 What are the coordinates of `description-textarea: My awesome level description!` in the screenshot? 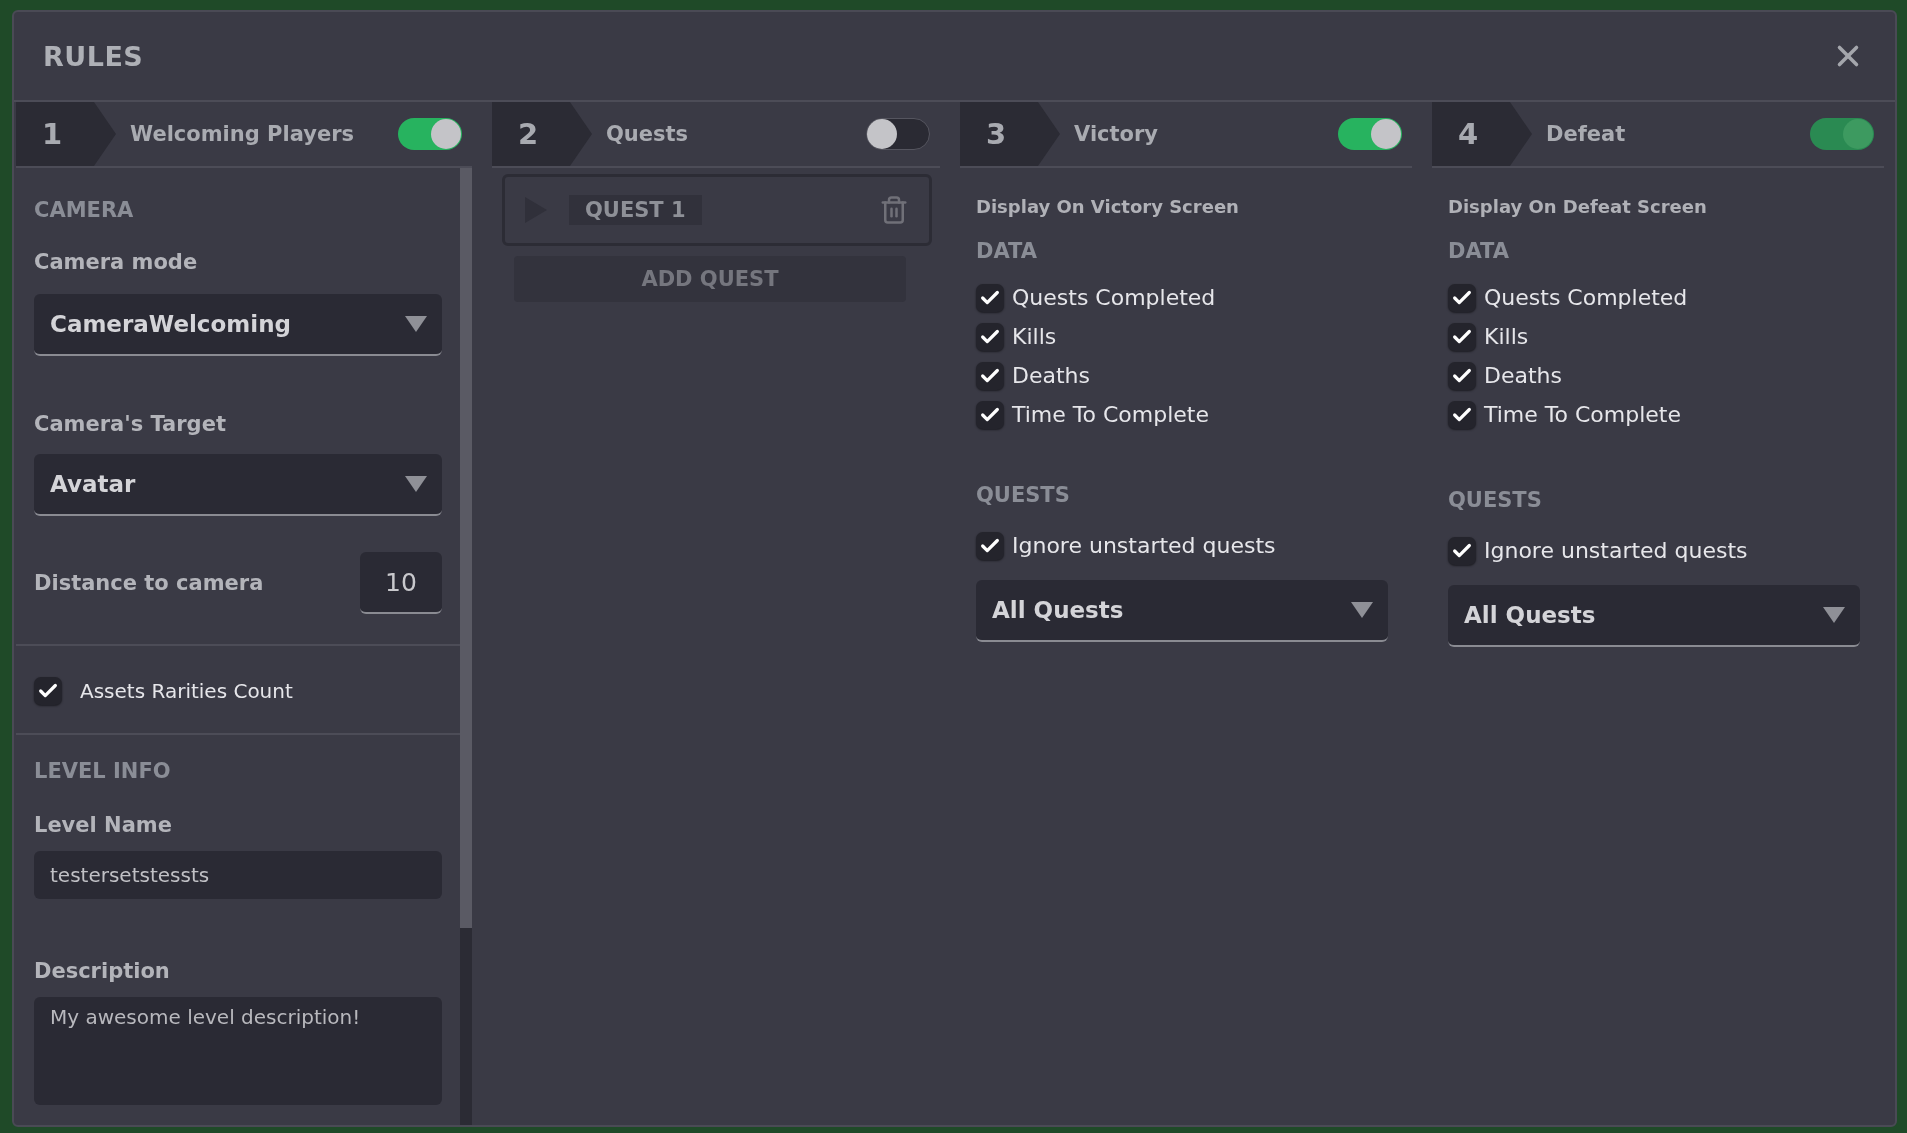 It's located at (238, 1051).